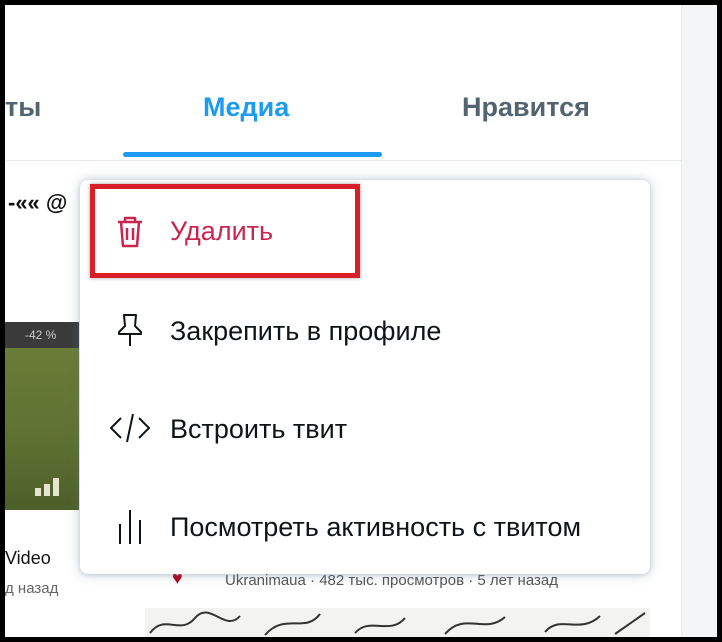  I want to click on signal-bars-icon, so click(48, 487).